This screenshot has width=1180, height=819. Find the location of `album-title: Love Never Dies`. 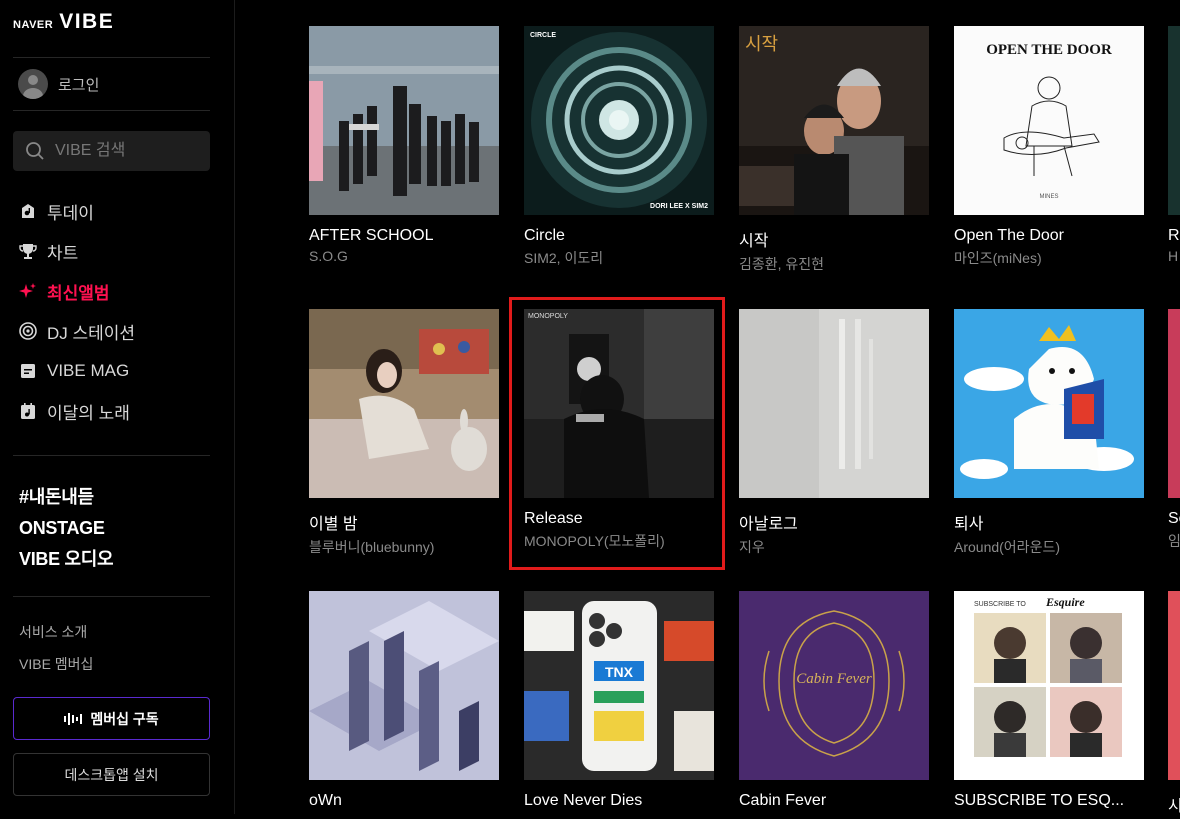

album-title: Love Never Dies is located at coordinates (619, 801).